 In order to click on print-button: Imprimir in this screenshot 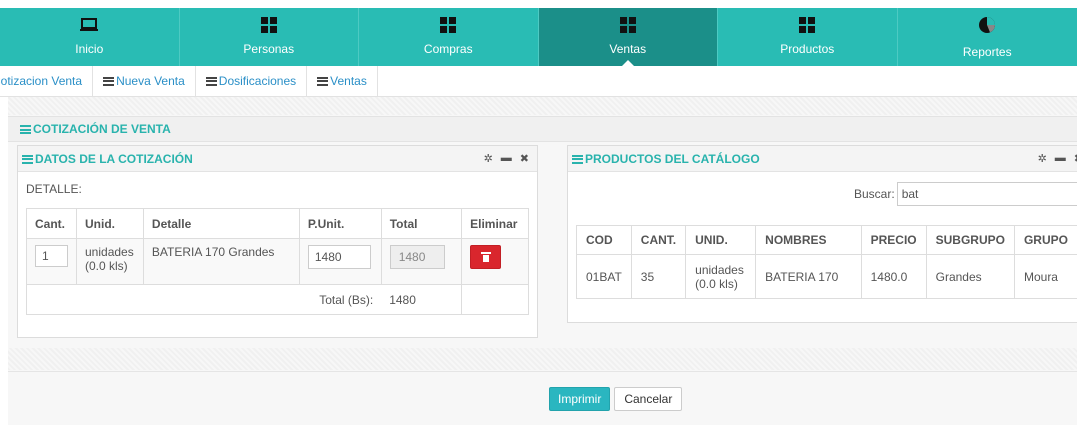, I will do `click(580, 399)`.